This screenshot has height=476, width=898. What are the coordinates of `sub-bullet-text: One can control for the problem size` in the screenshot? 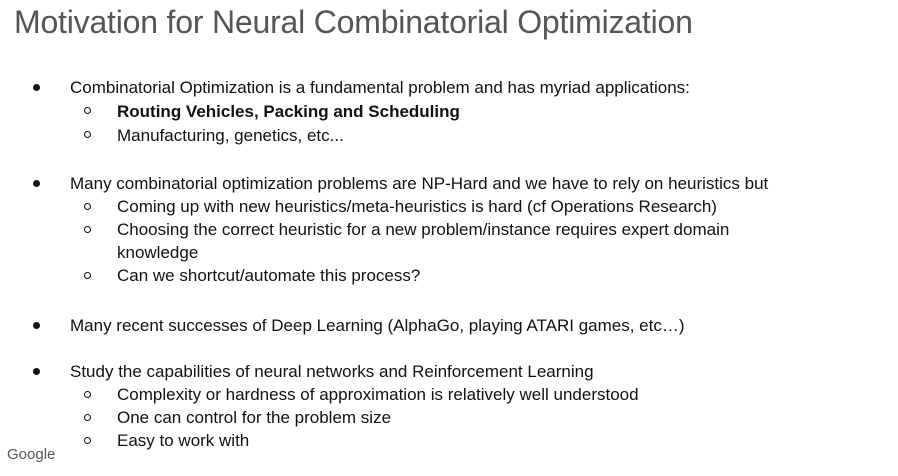 It's located at (254, 417).